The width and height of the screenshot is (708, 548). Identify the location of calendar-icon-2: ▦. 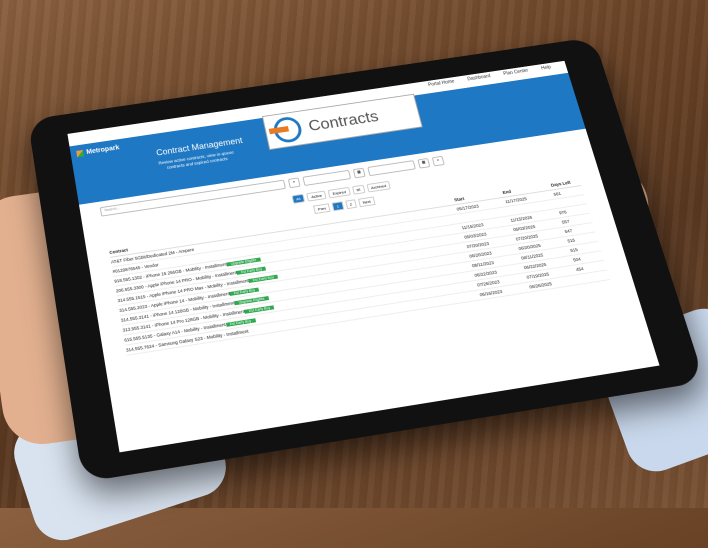
(424, 163).